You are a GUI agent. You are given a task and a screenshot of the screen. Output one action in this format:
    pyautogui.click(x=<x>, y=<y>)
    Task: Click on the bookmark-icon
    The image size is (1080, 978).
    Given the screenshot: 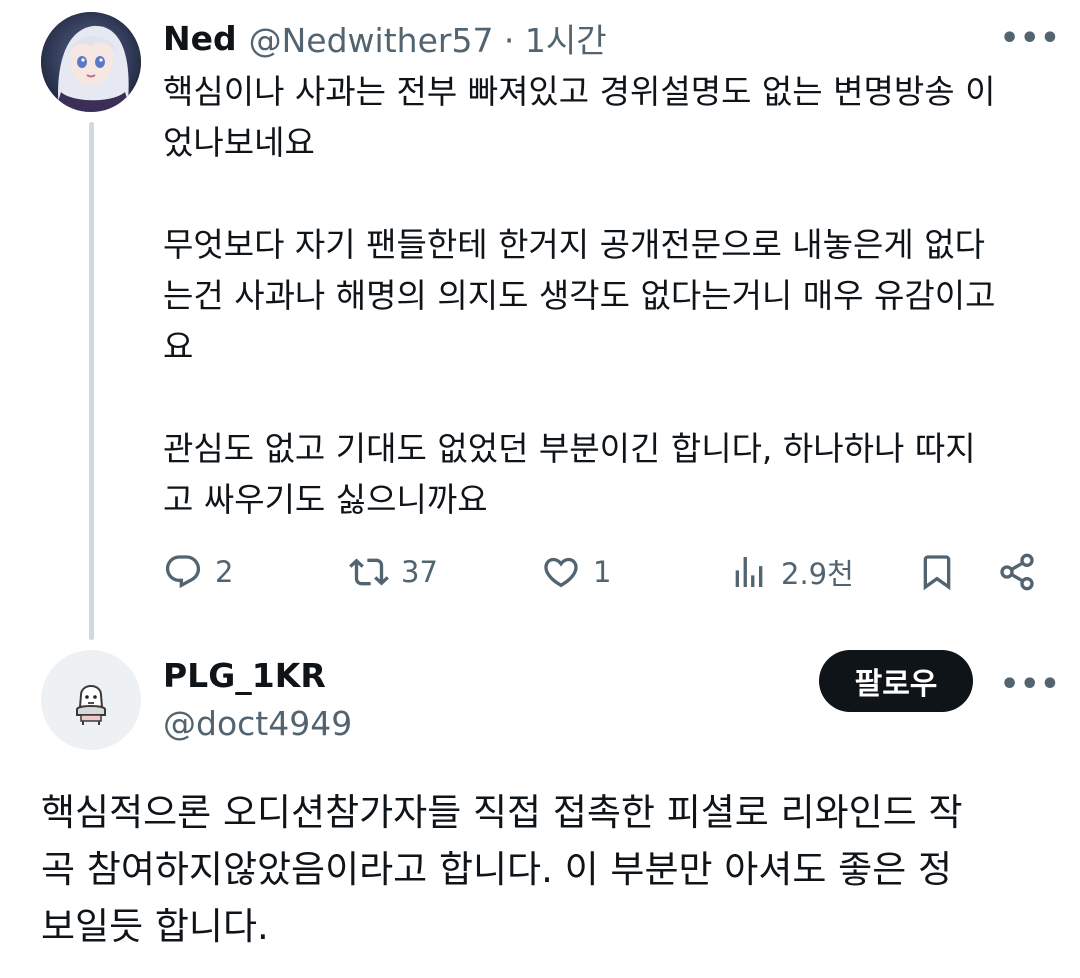 What is the action you would take?
    pyautogui.click(x=937, y=573)
    